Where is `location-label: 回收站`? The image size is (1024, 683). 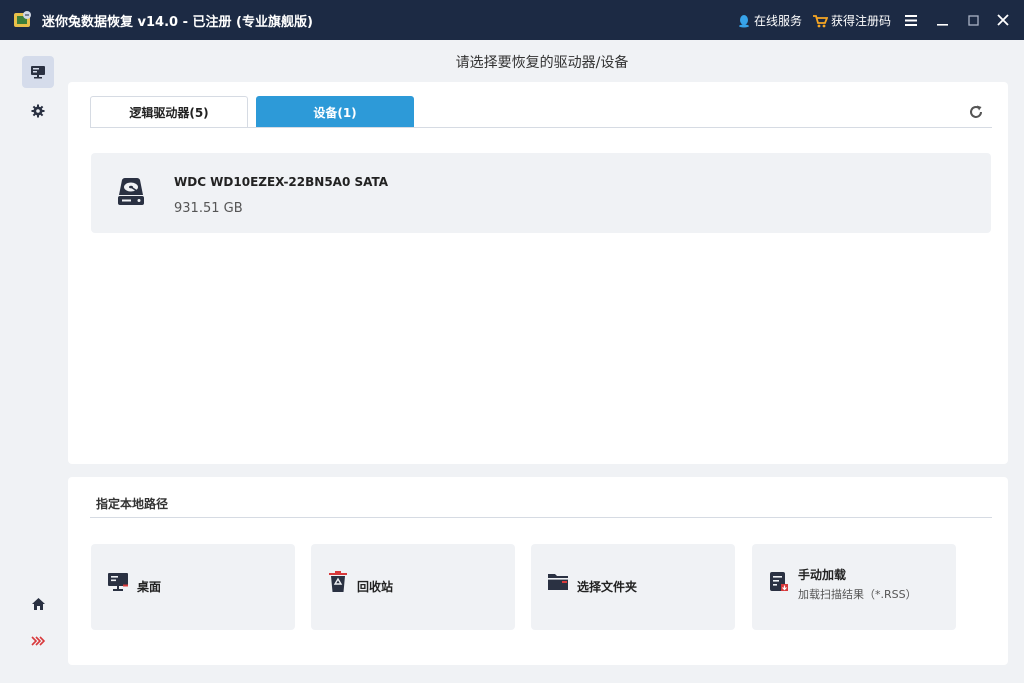 location-label: 回收站 is located at coordinates (375, 587).